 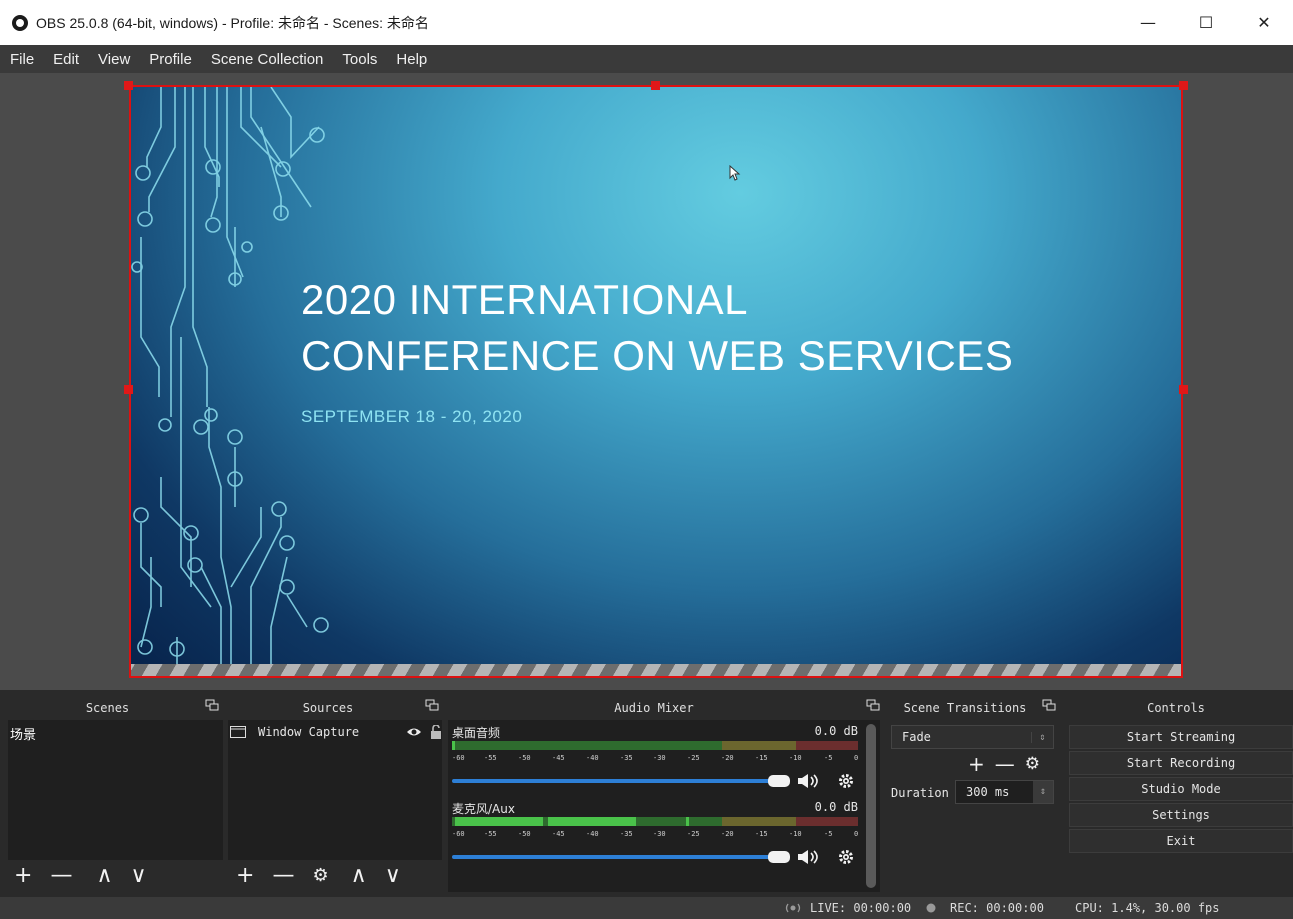 What do you see at coordinates (524, 758) in the screenshot?
I see `scale-label: -50` at bounding box center [524, 758].